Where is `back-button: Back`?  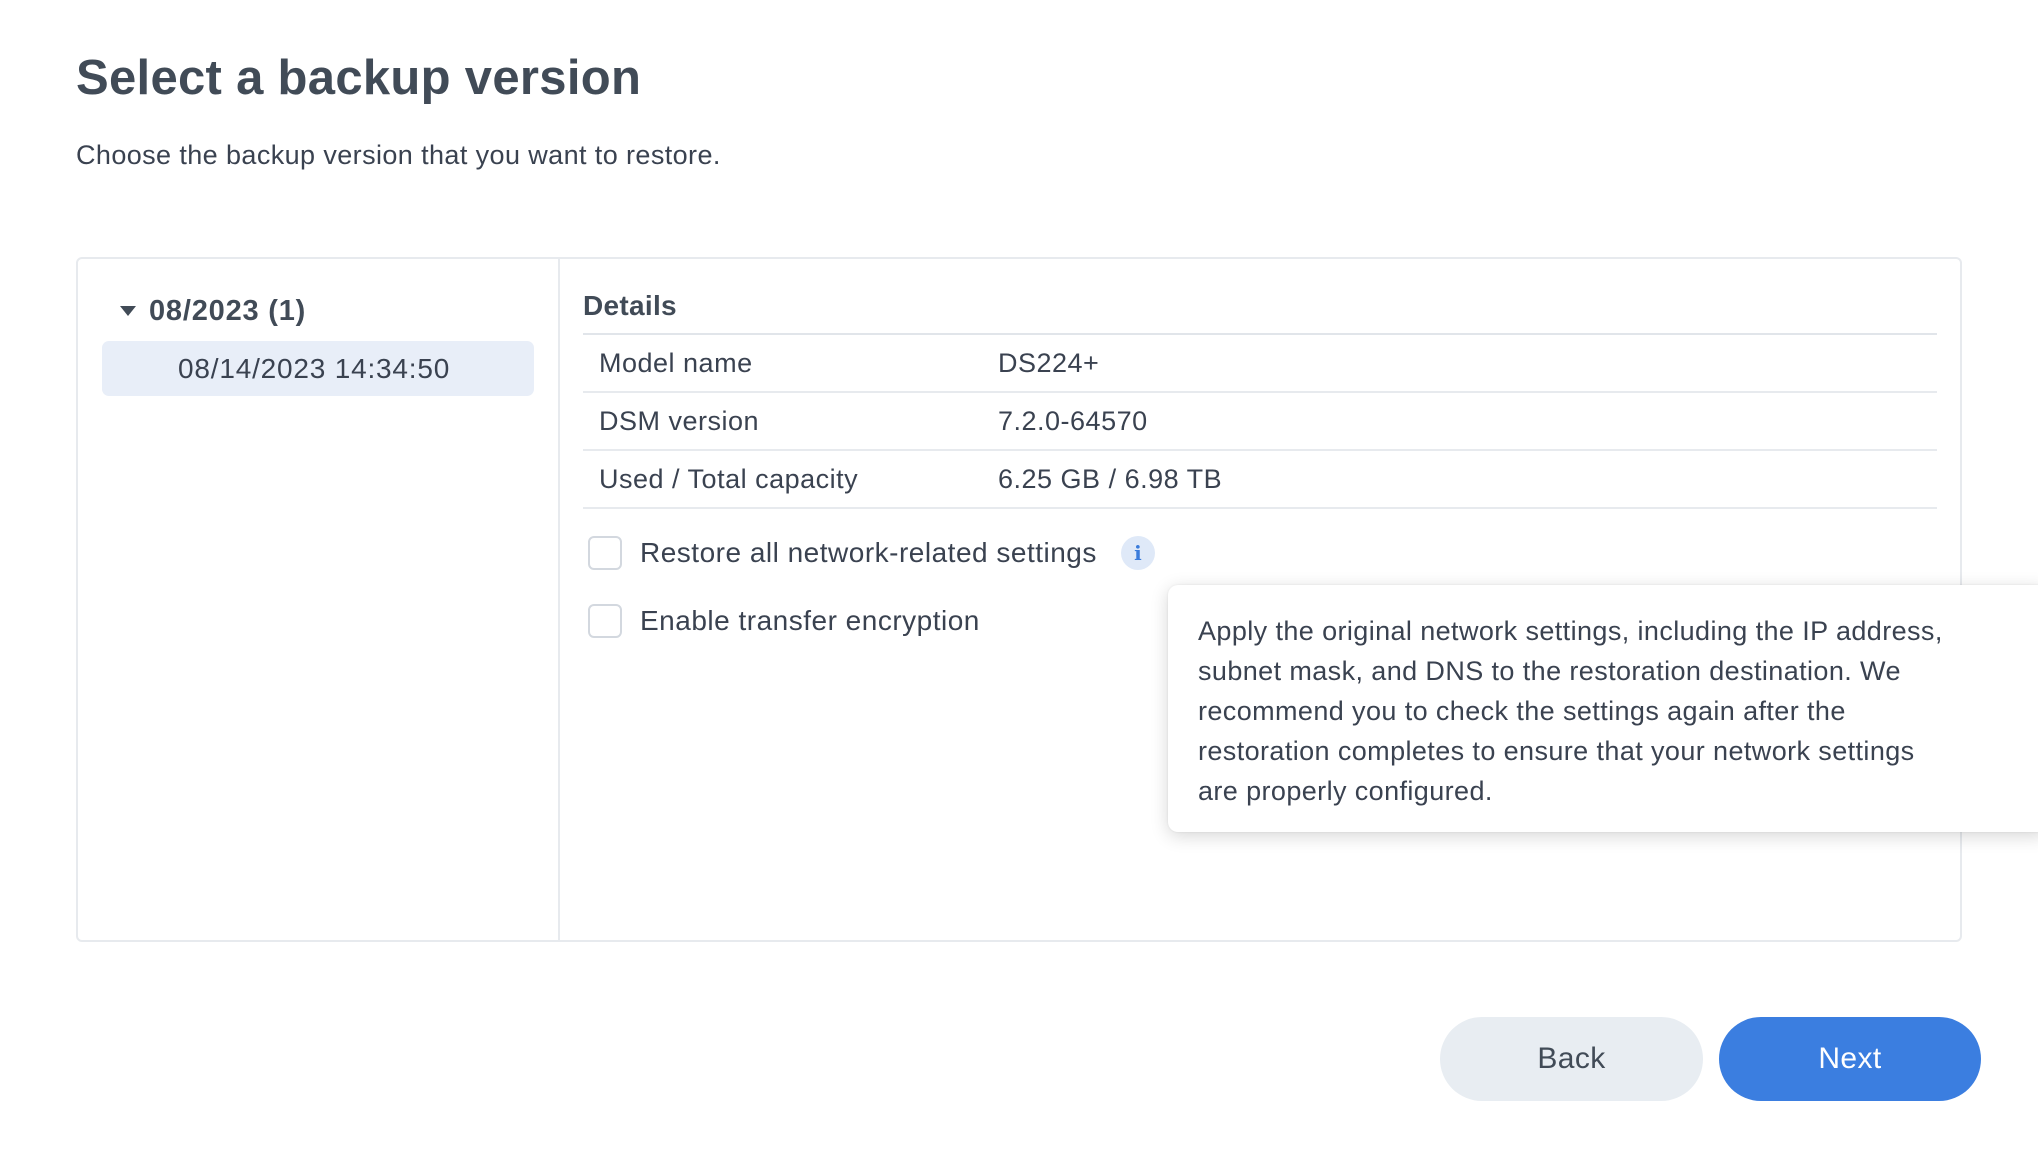 back-button: Back is located at coordinates (1571, 1059).